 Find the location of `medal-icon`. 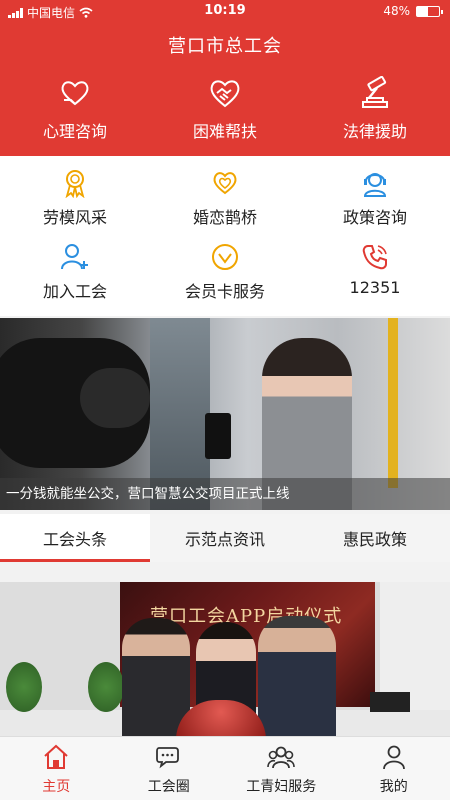

medal-icon is located at coordinates (75, 184).